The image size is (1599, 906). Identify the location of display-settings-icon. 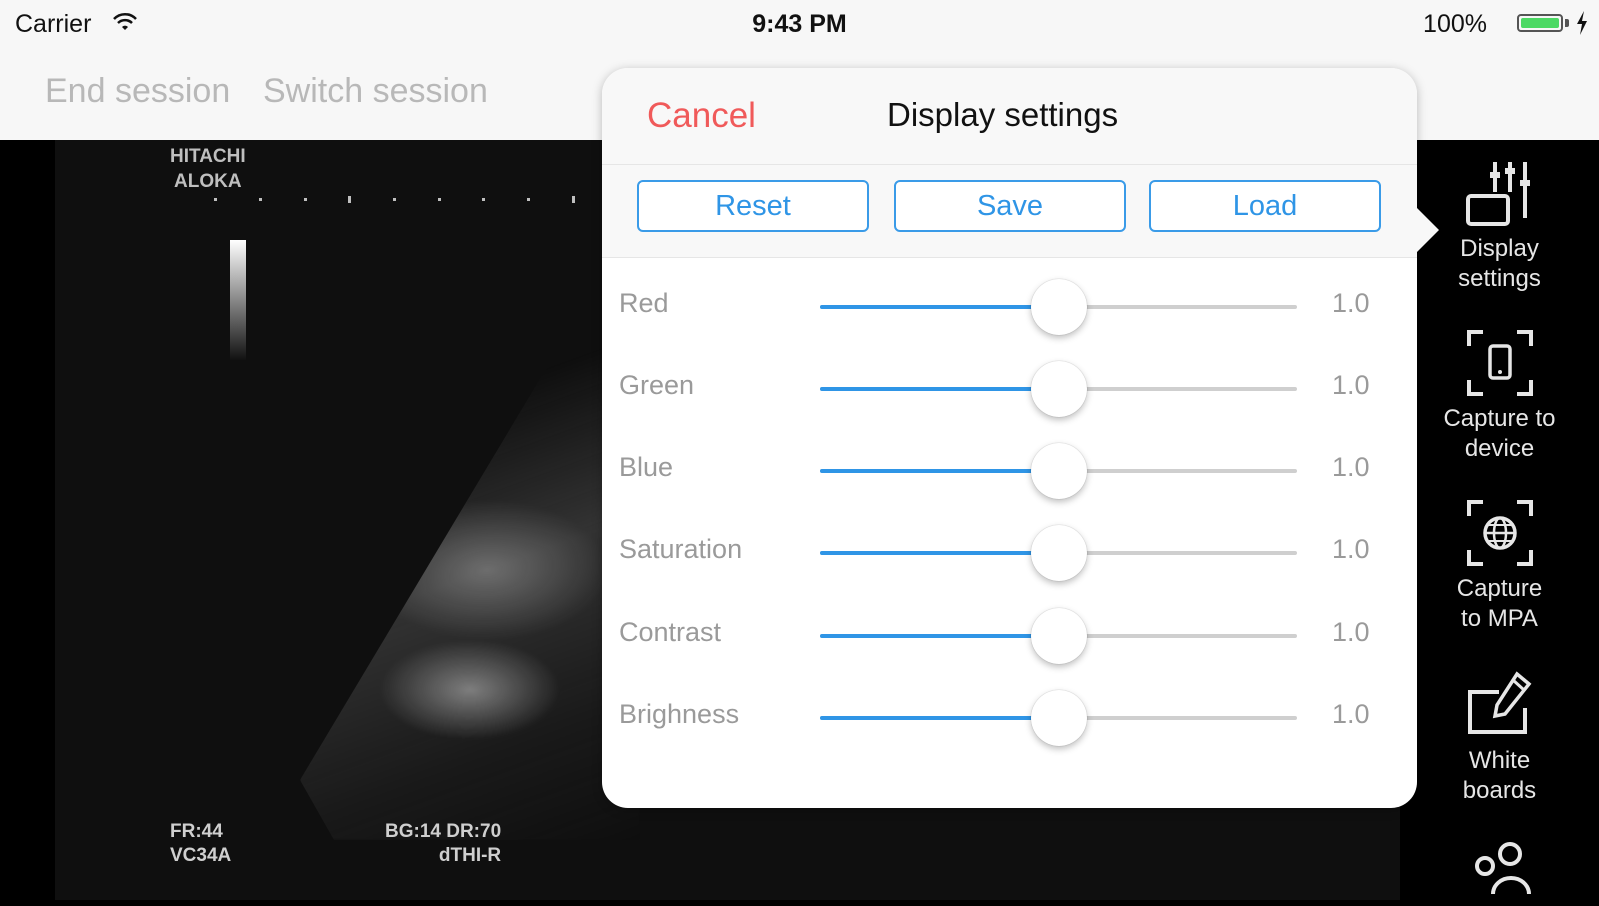
(1497, 194).